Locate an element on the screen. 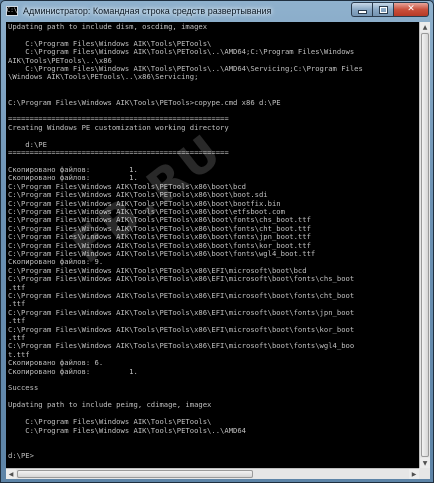 The width and height of the screenshot is (434, 483). maximize-icon is located at coordinates (383, 9).